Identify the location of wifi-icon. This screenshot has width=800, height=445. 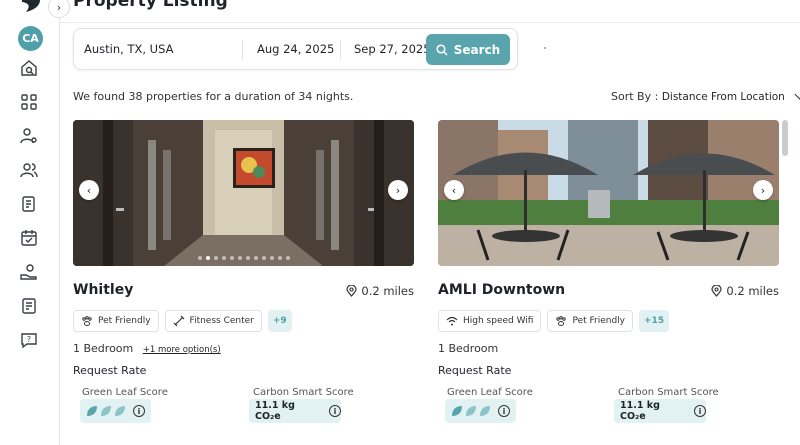
(452, 321).